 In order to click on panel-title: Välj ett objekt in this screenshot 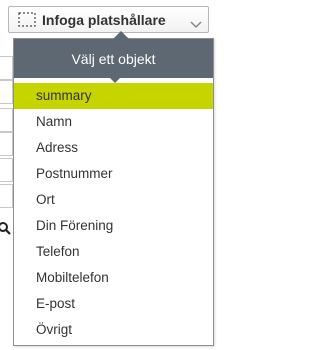, I will do `click(113, 58)`.